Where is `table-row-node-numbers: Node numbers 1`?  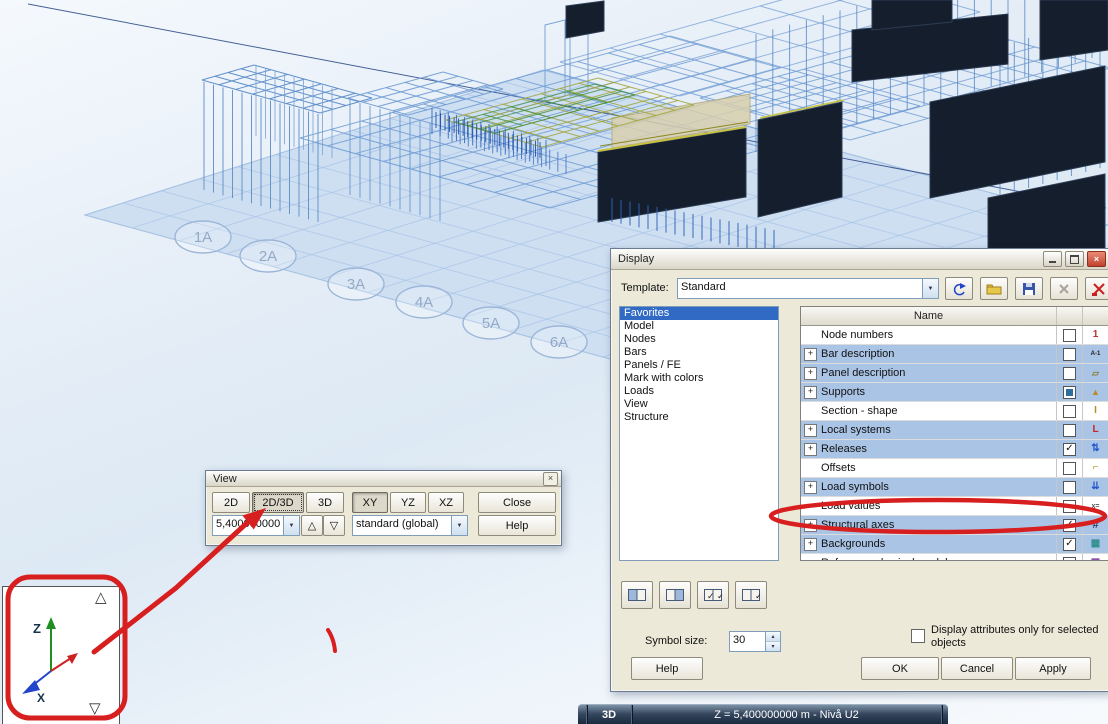
table-row-node-numbers: Node numbers 1 is located at coordinates (954, 335).